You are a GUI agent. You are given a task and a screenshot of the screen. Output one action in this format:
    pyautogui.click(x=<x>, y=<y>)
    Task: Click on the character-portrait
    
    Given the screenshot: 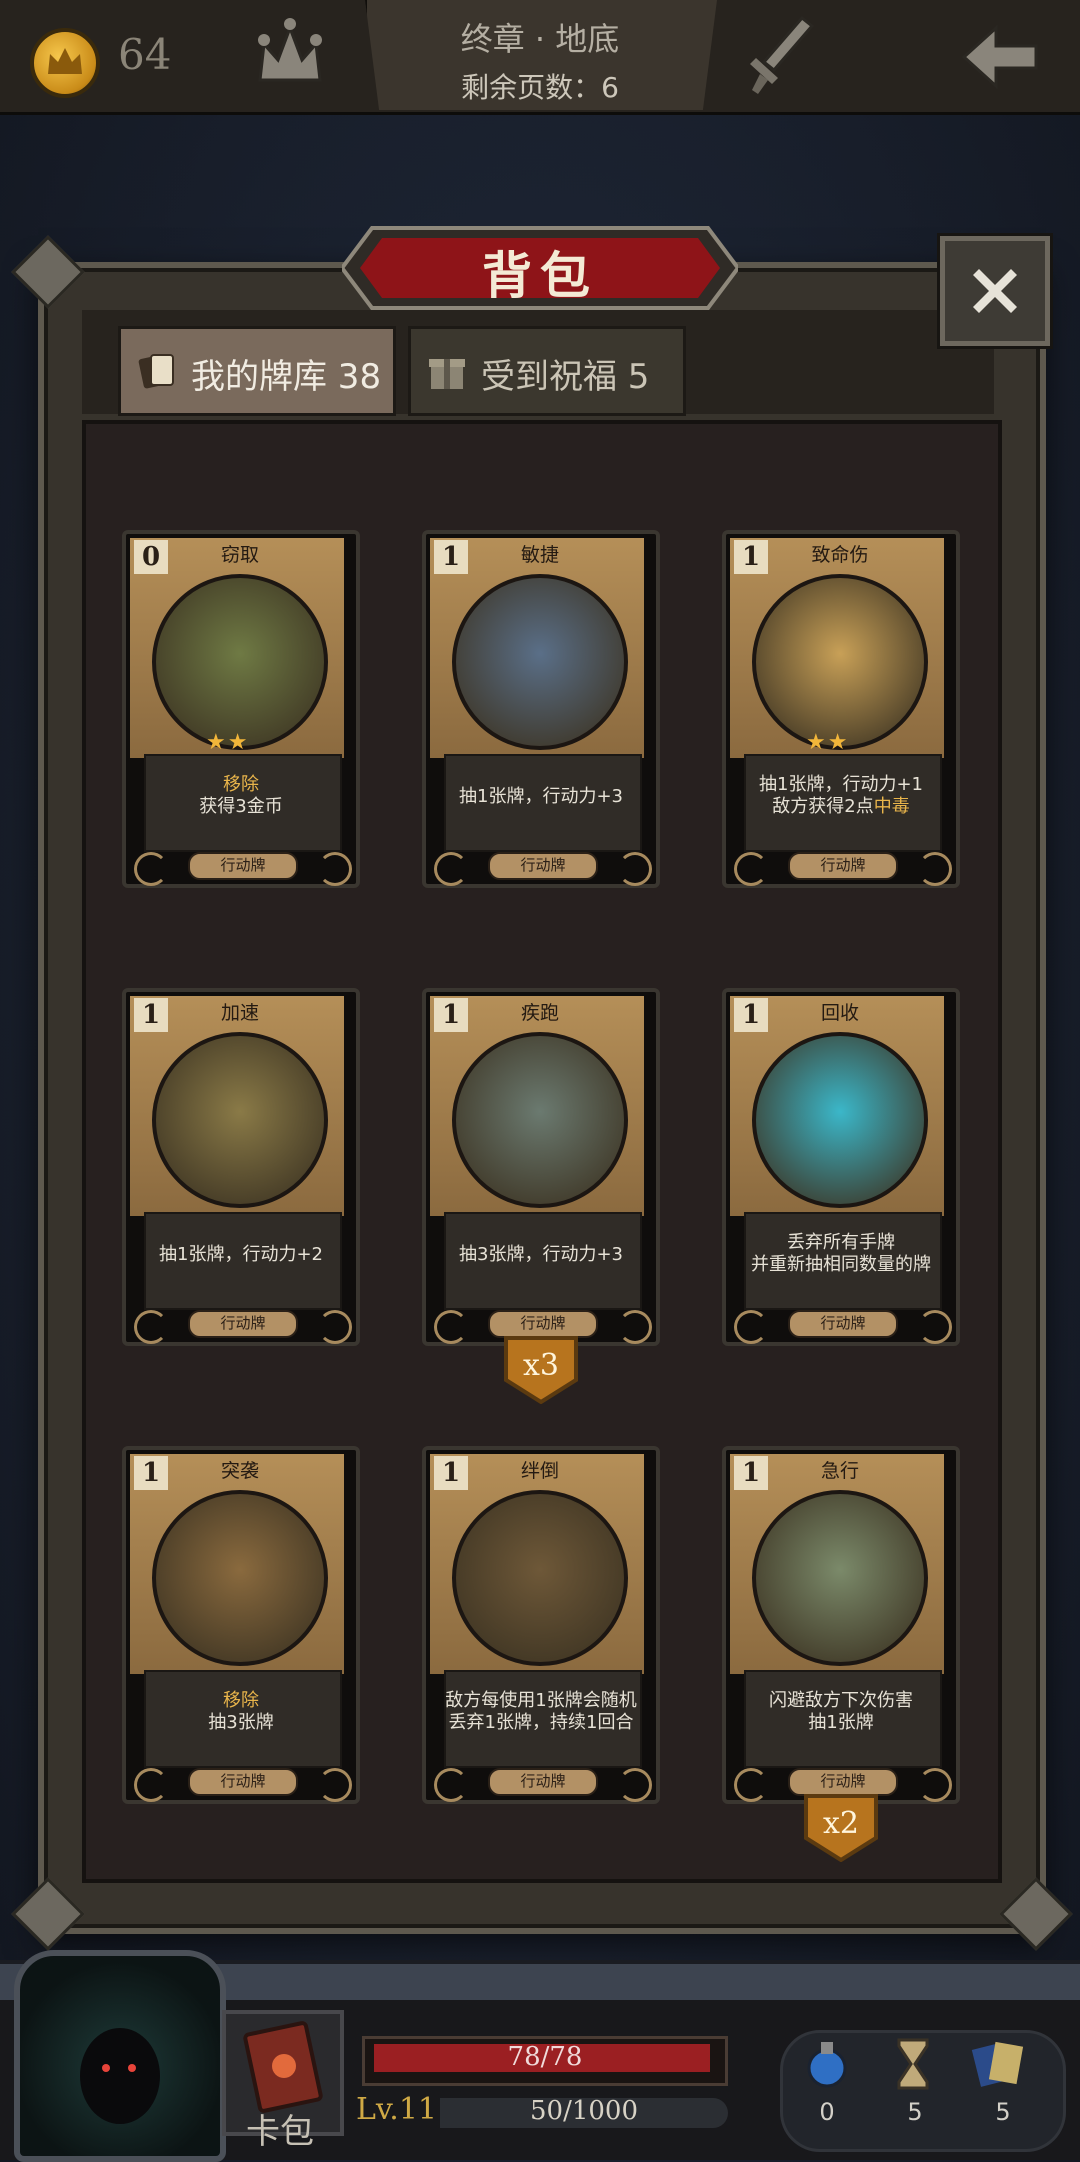 What is the action you would take?
    pyautogui.click(x=120, y=2056)
    